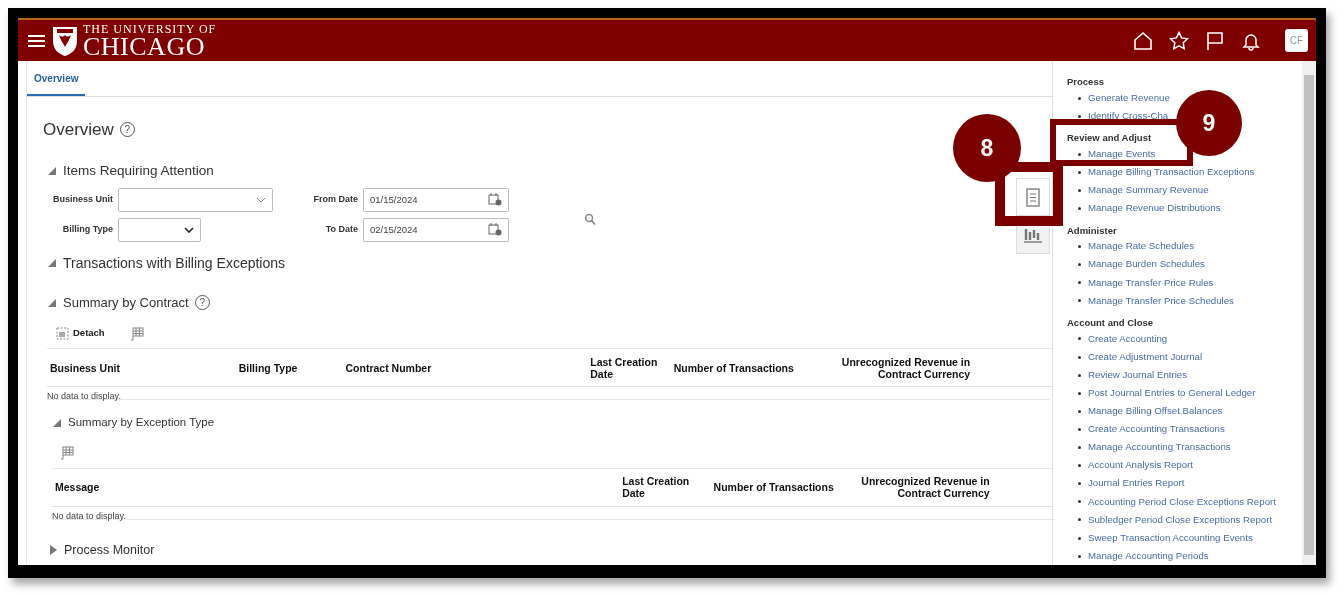 This screenshot has width=1344, height=597. I want to click on group-heading: Review and Adjust, so click(1110, 138).